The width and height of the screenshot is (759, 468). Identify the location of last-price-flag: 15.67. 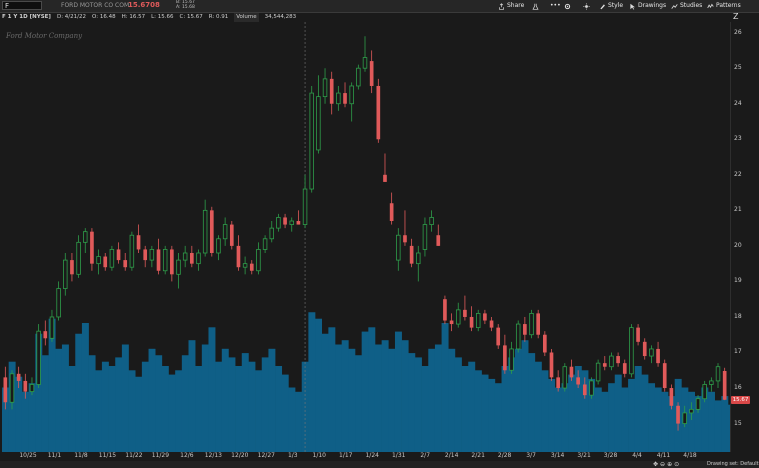
(740, 399).